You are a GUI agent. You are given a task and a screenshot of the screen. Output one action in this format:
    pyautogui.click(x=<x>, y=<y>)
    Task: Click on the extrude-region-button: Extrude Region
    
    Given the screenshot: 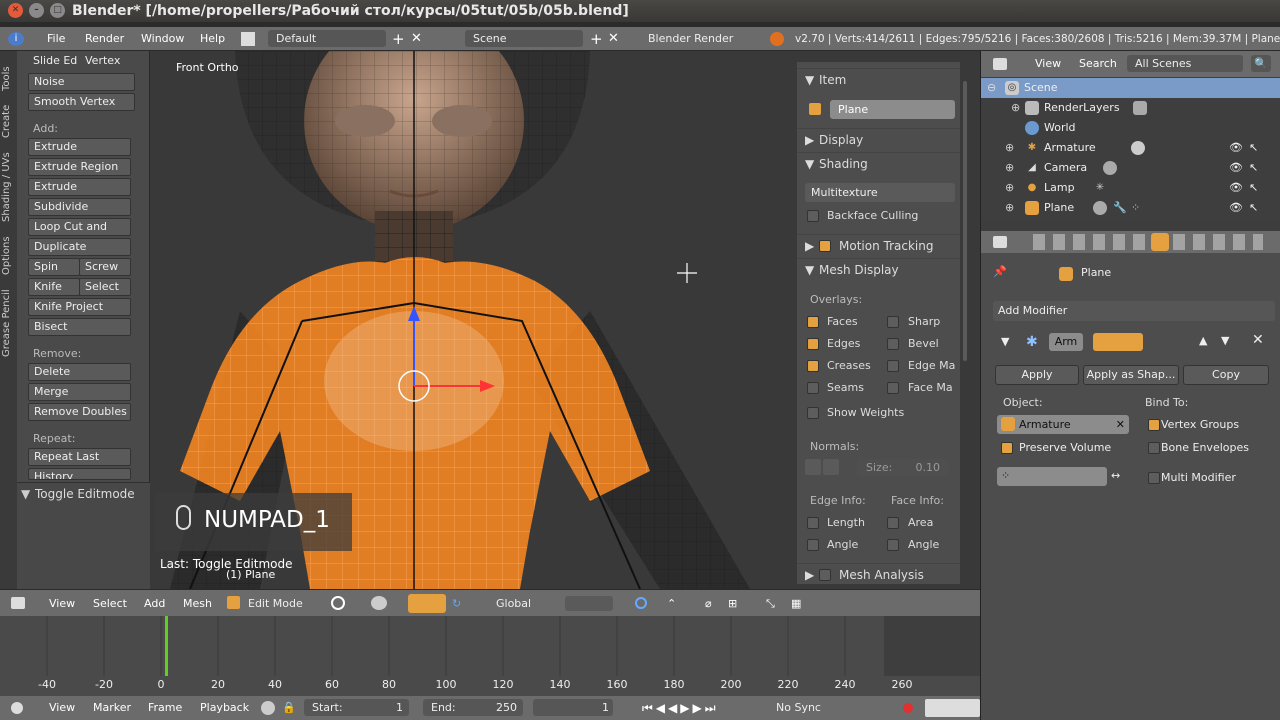 What is the action you would take?
    pyautogui.click(x=79, y=167)
    